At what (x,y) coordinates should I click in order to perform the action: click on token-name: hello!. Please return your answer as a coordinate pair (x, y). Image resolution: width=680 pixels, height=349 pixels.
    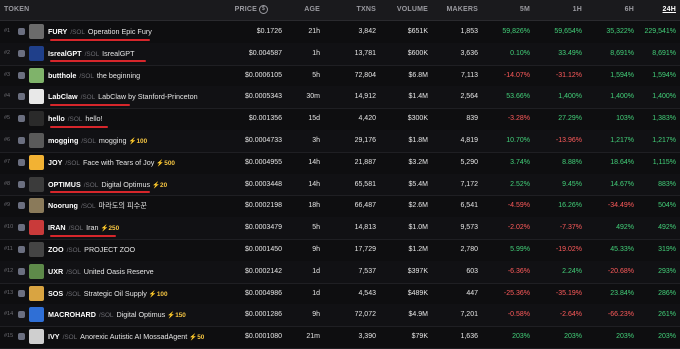
    Looking at the image, I should click on (94, 119).